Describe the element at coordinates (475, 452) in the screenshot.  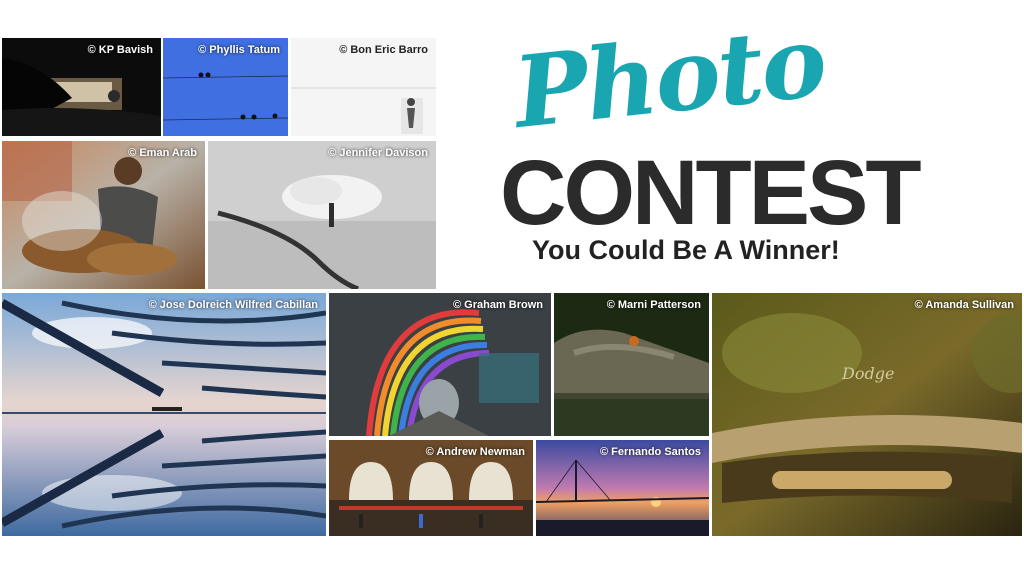
I see `photo-credit: © Andrew Newman` at that location.